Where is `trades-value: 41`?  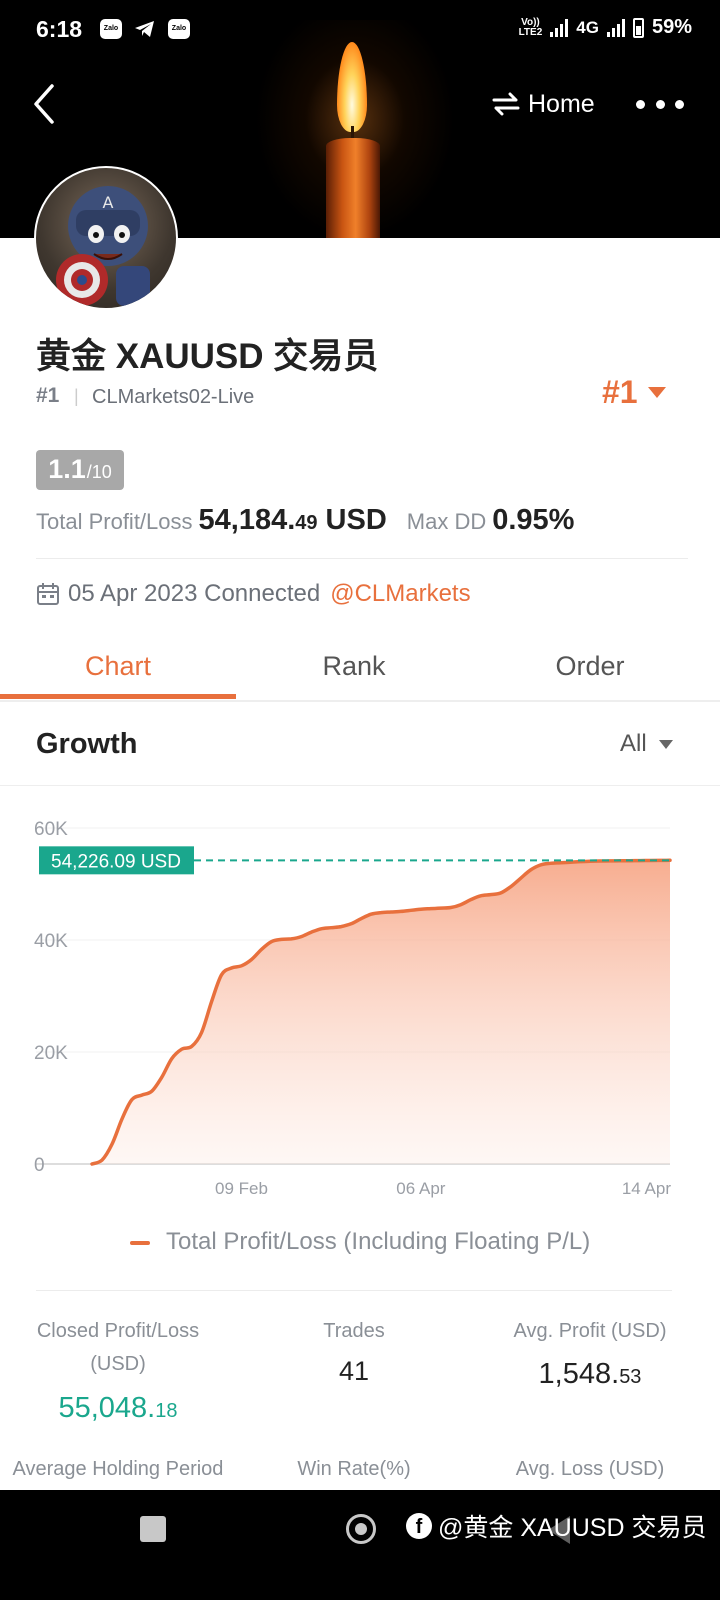
trades-value: 41 is located at coordinates (354, 1371).